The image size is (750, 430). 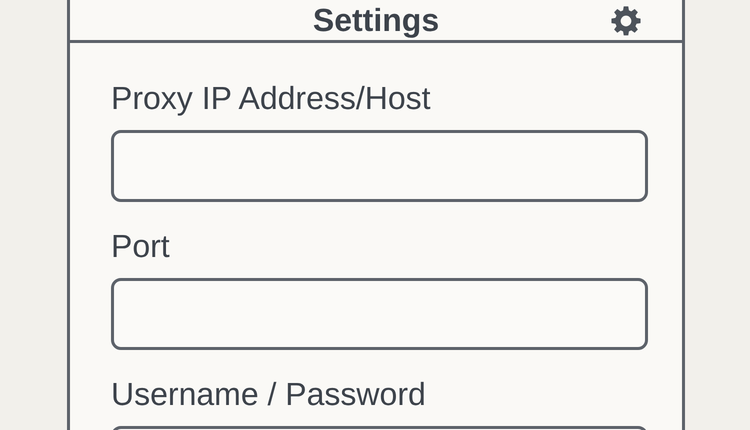 What do you see at coordinates (141, 246) in the screenshot?
I see `field-label: Port` at bounding box center [141, 246].